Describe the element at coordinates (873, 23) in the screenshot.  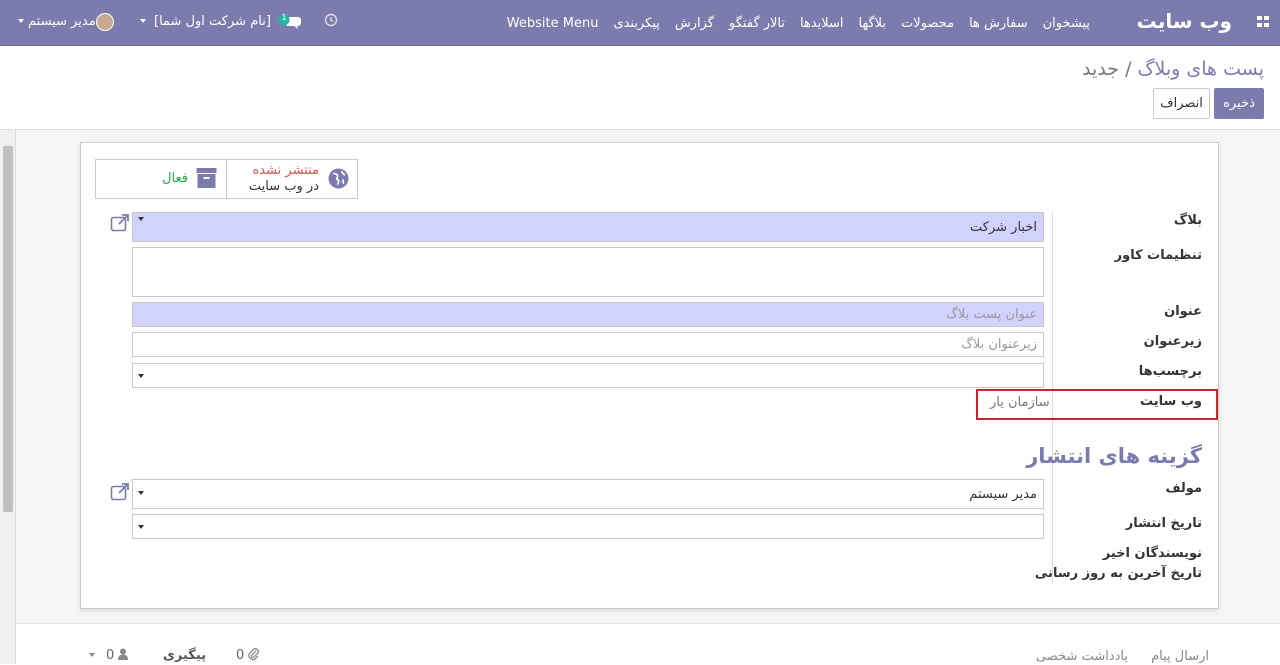
I see `menu-blogs: بلاگها` at that location.